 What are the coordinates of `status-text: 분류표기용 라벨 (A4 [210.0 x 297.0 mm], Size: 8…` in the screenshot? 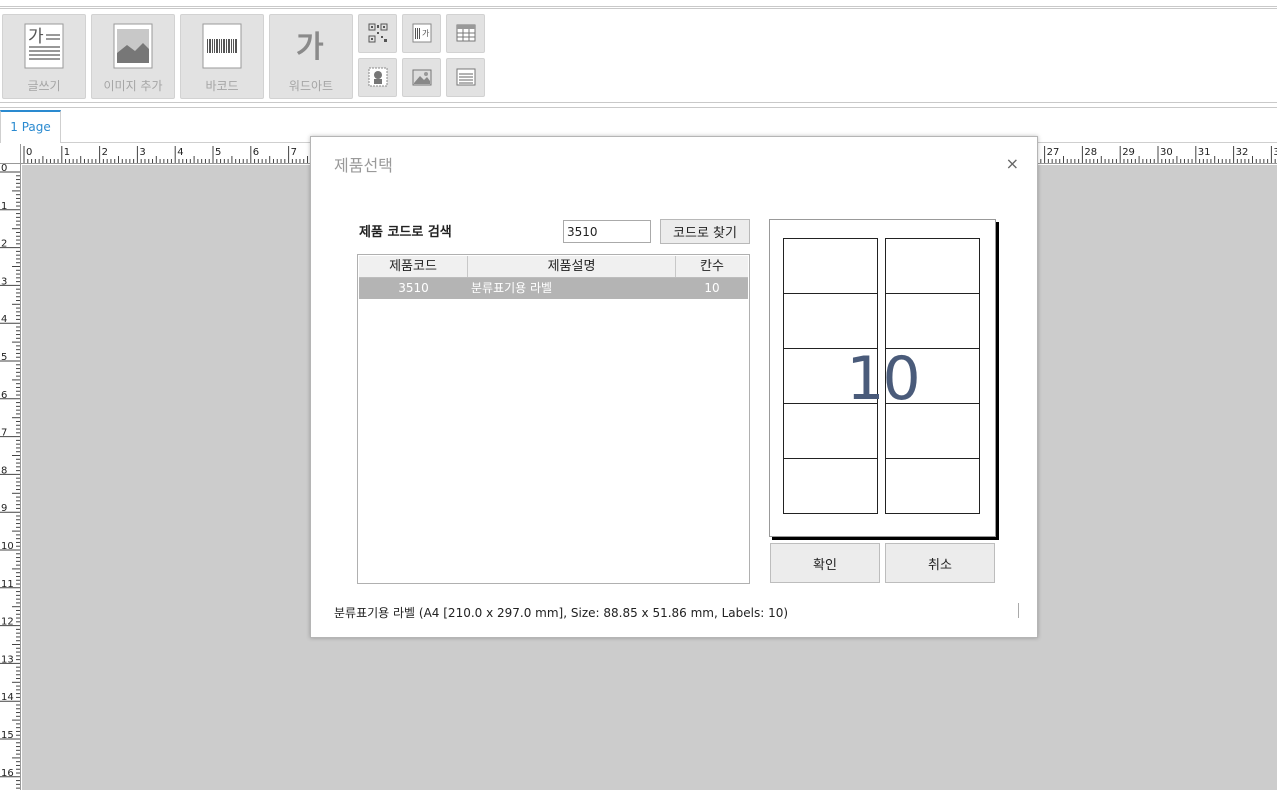 It's located at (561, 613).